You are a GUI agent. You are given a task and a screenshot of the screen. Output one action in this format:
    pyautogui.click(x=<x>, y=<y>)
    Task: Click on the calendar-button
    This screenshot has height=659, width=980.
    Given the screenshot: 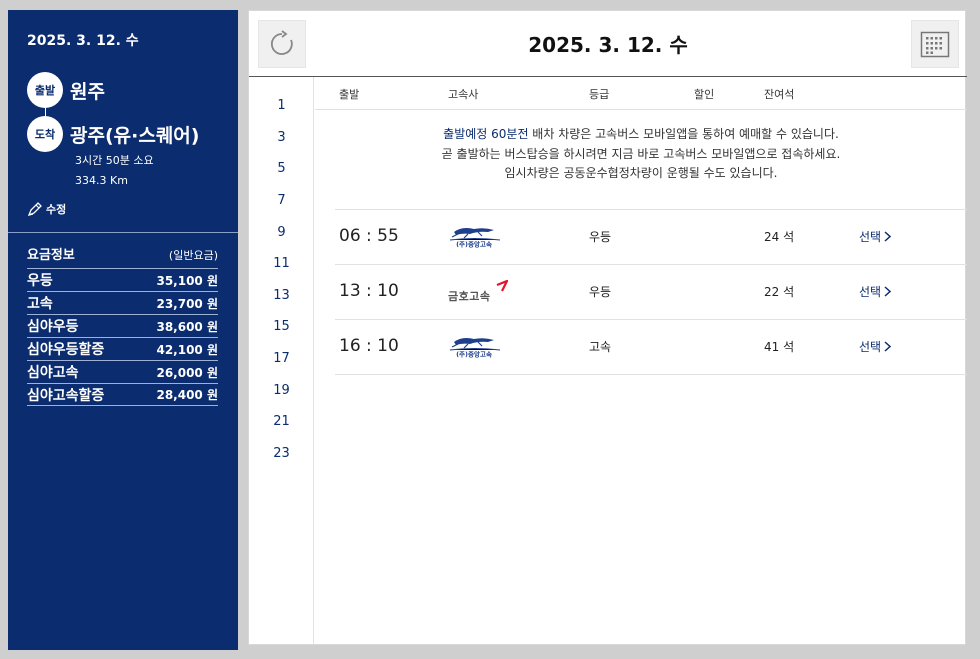 What is the action you would take?
    pyautogui.click(x=935, y=44)
    